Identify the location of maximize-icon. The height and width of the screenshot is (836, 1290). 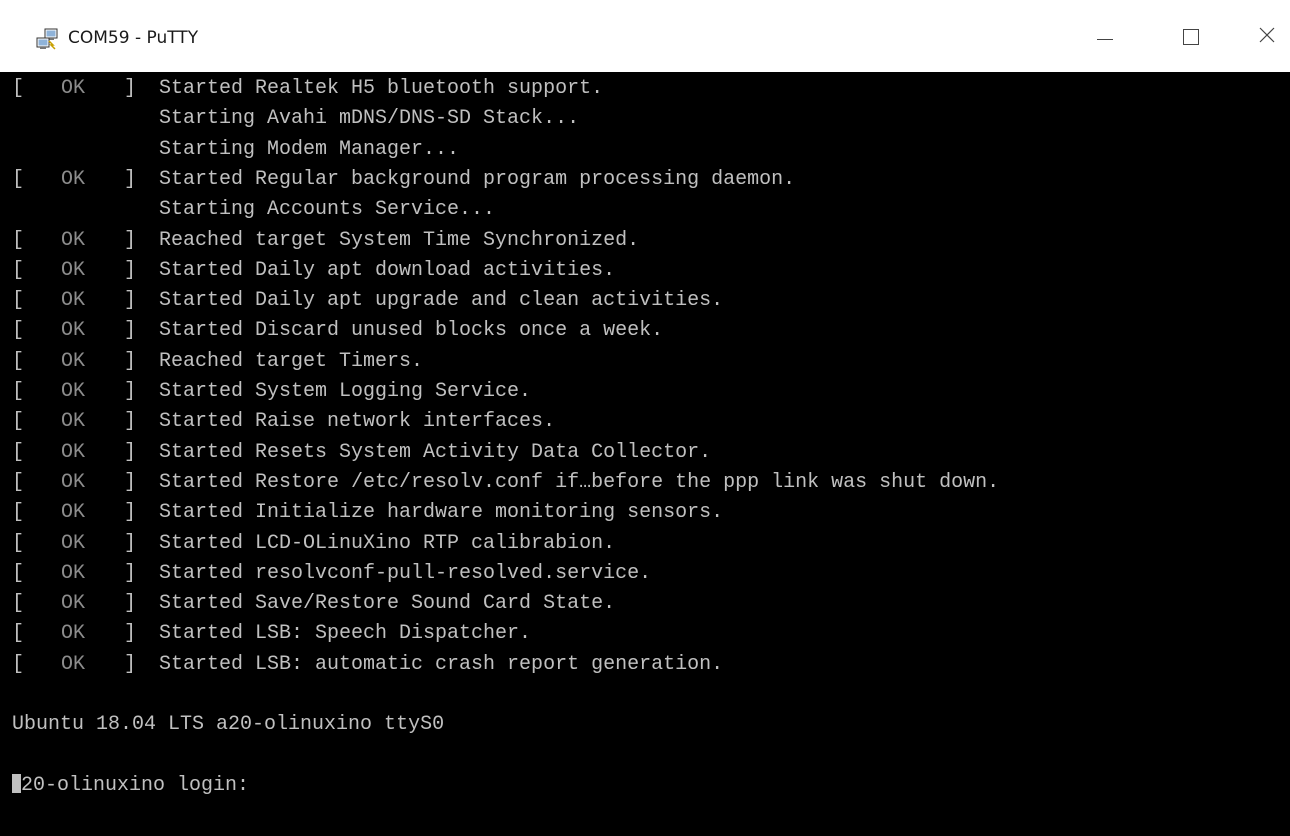
(1191, 37).